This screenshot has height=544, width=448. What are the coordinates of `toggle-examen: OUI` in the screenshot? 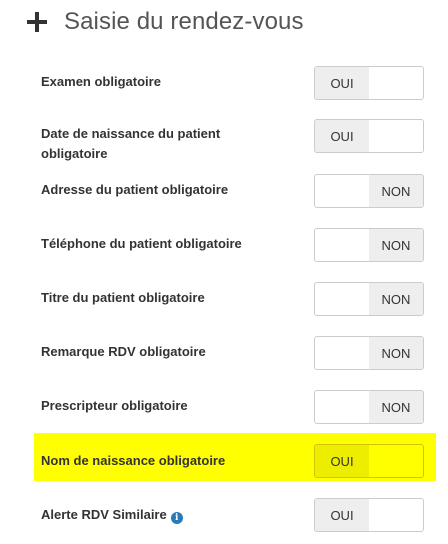 It's located at (369, 83).